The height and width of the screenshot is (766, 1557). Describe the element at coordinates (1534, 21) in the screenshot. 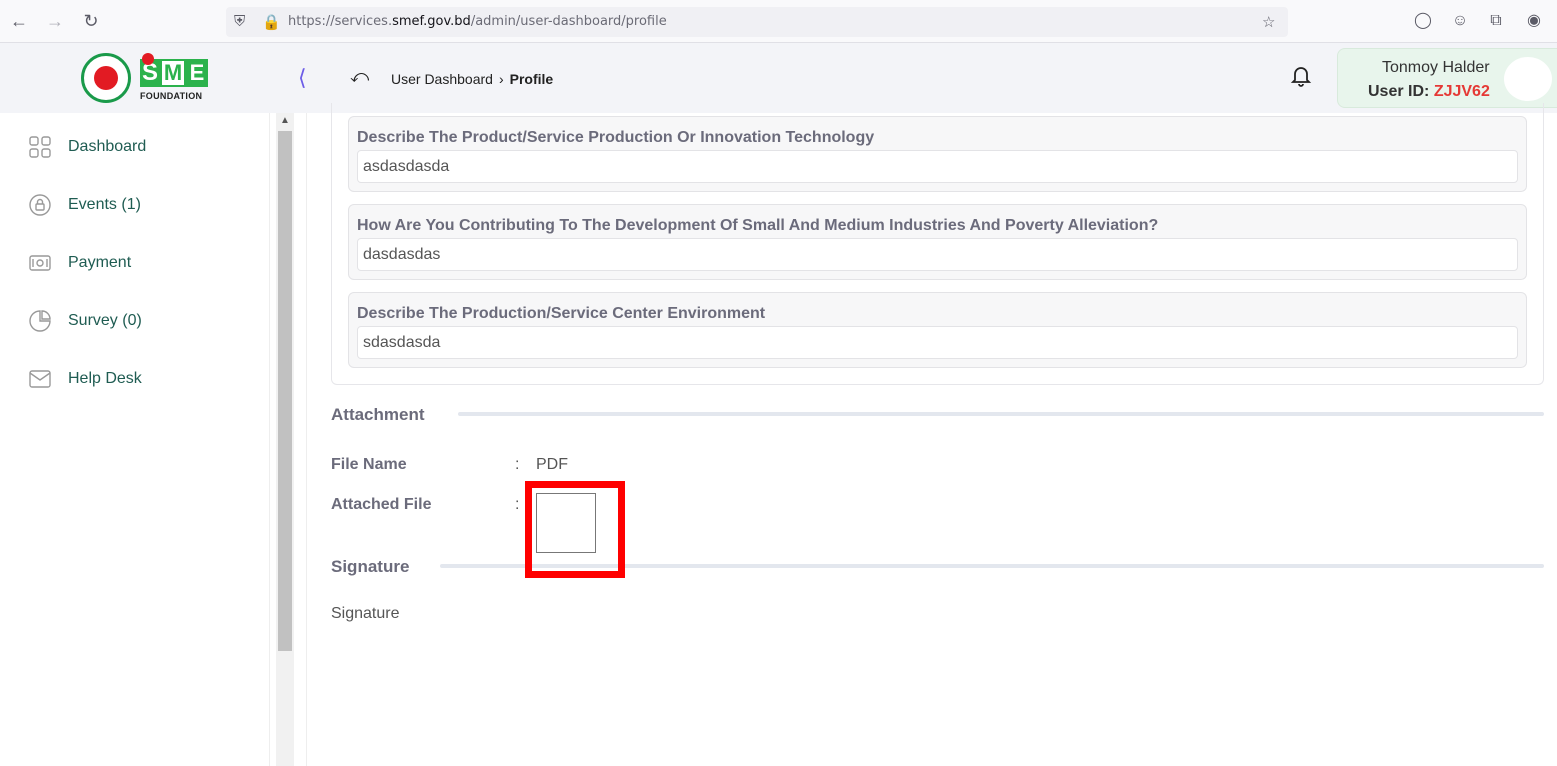

I see `profile-avatar-icon: ◉` at that location.